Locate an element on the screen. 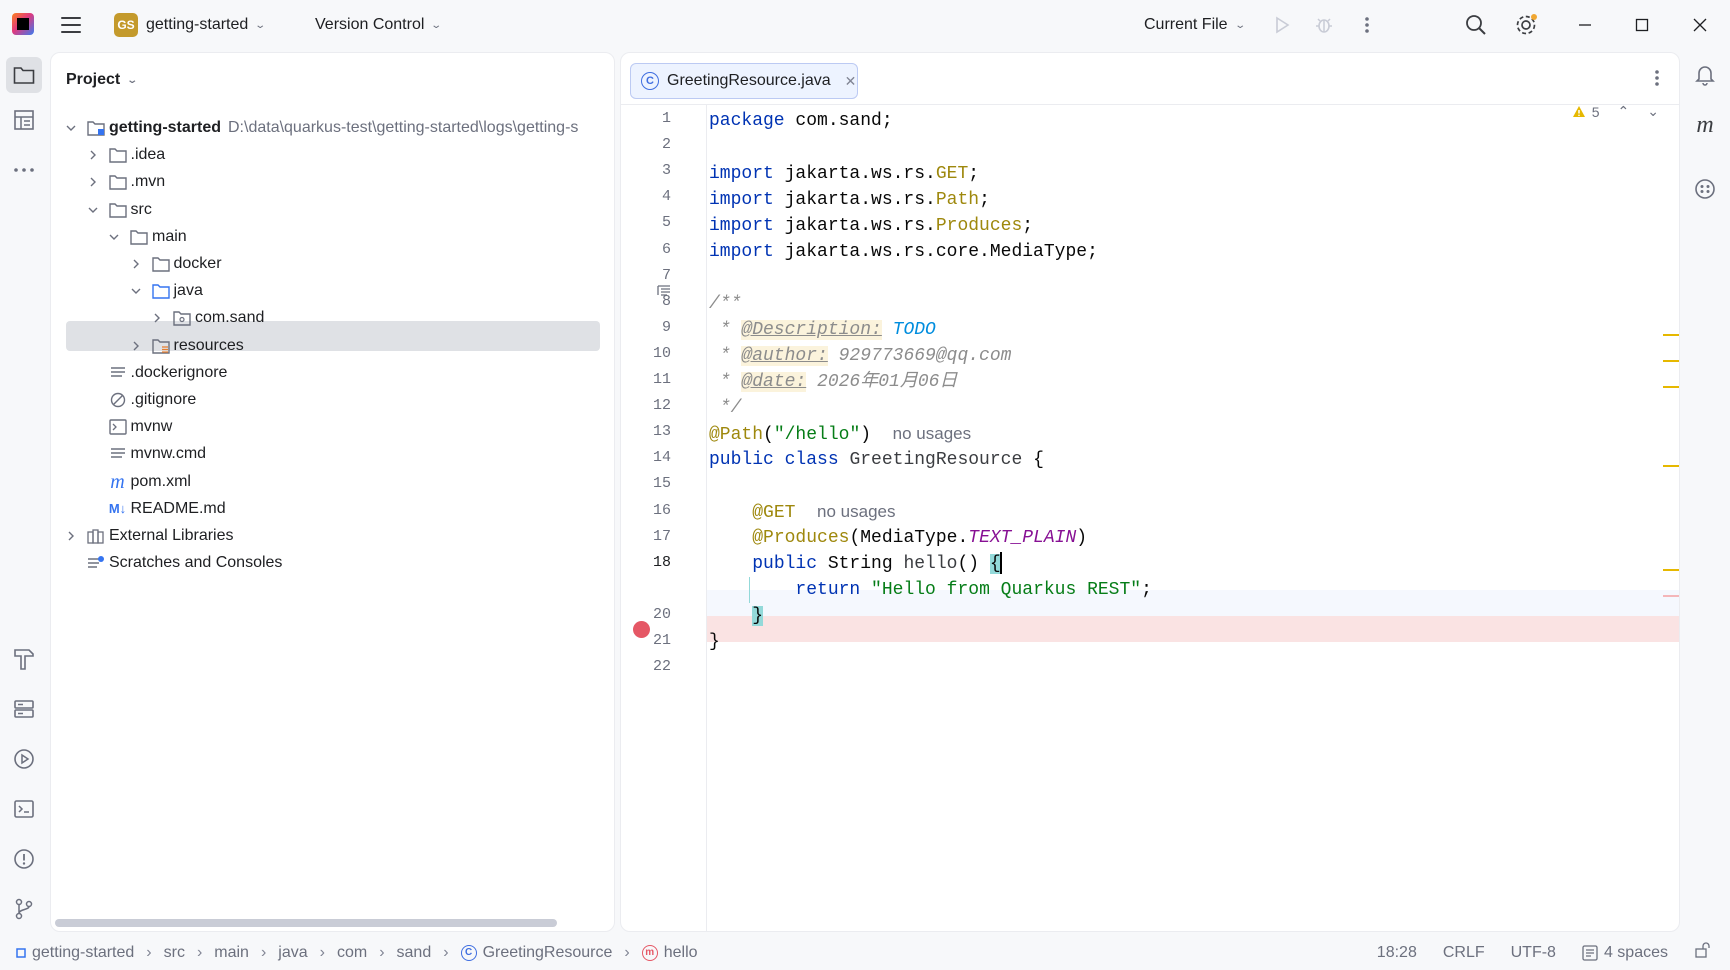 Image resolution: width=1730 pixels, height=970 pixels. code-line-5: import jakarta.ws.rs.Produces; is located at coordinates (871, 226).